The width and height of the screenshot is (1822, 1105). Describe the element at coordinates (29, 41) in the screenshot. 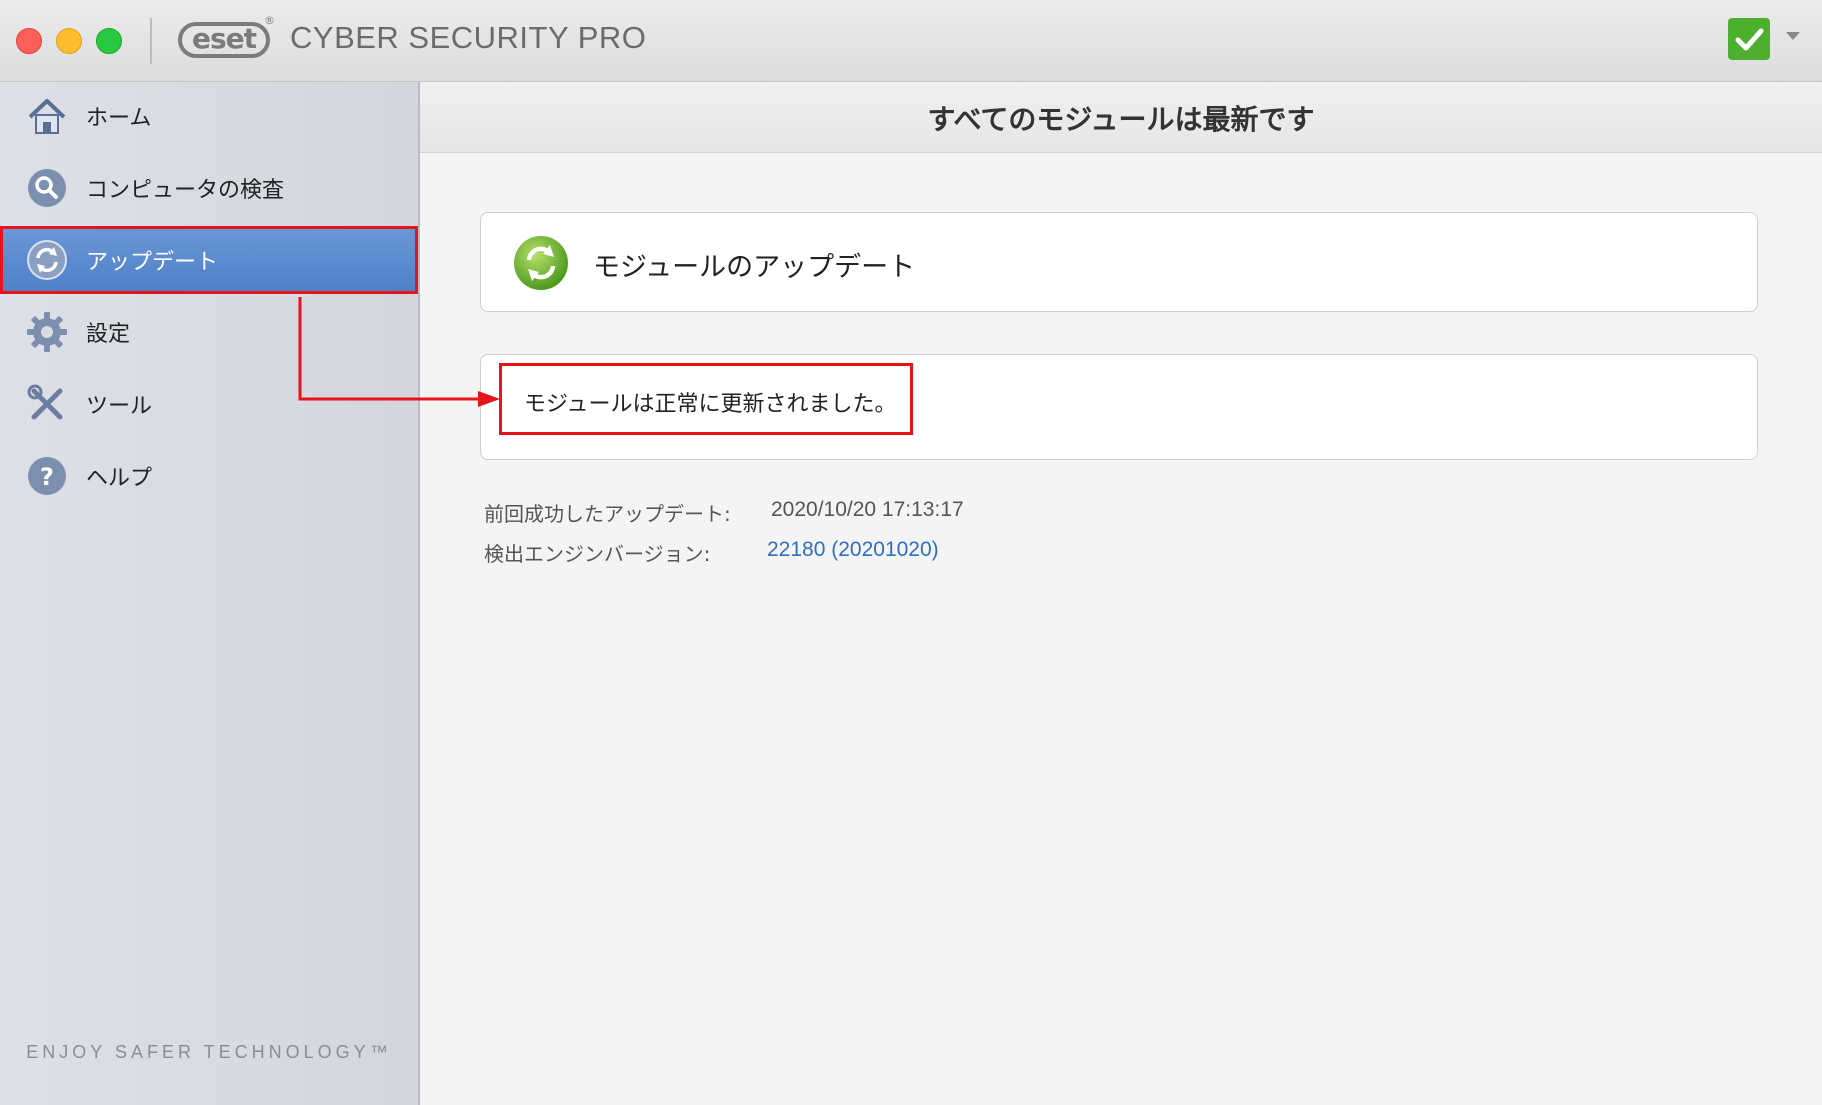

I see `close-window-button` at that location.